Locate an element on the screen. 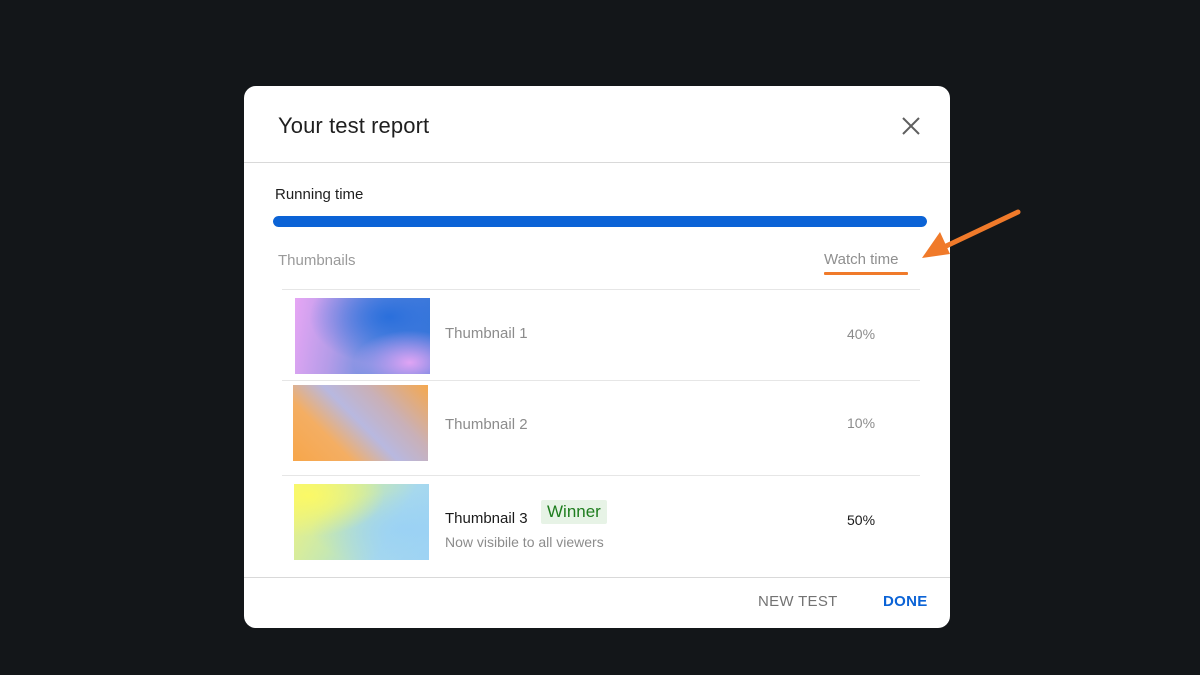 This screenshot has width=1200, height=675. close-button is located at coordinates (911, 126).